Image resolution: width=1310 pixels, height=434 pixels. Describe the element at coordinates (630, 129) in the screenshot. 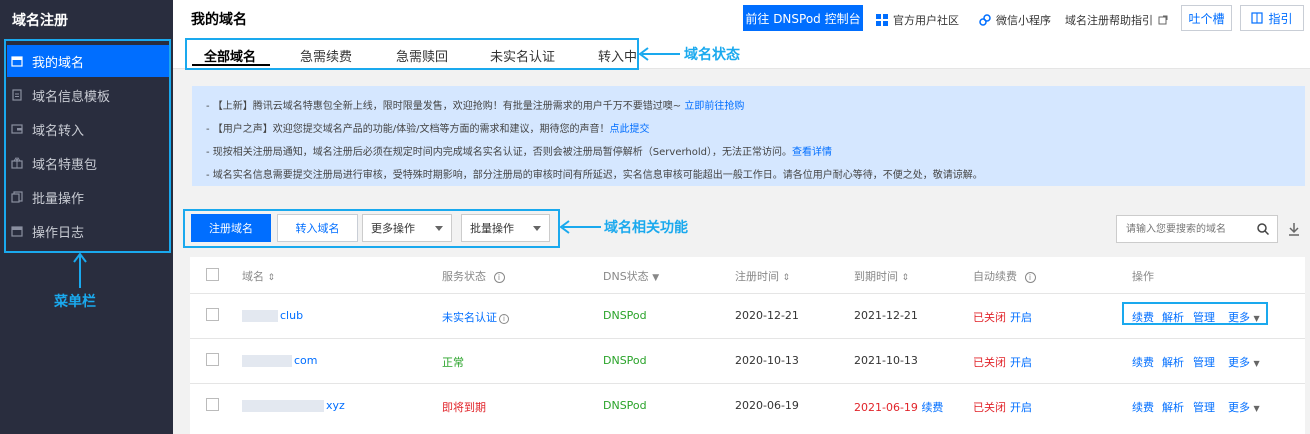

I see `notice-link: 点此提交` at that location.